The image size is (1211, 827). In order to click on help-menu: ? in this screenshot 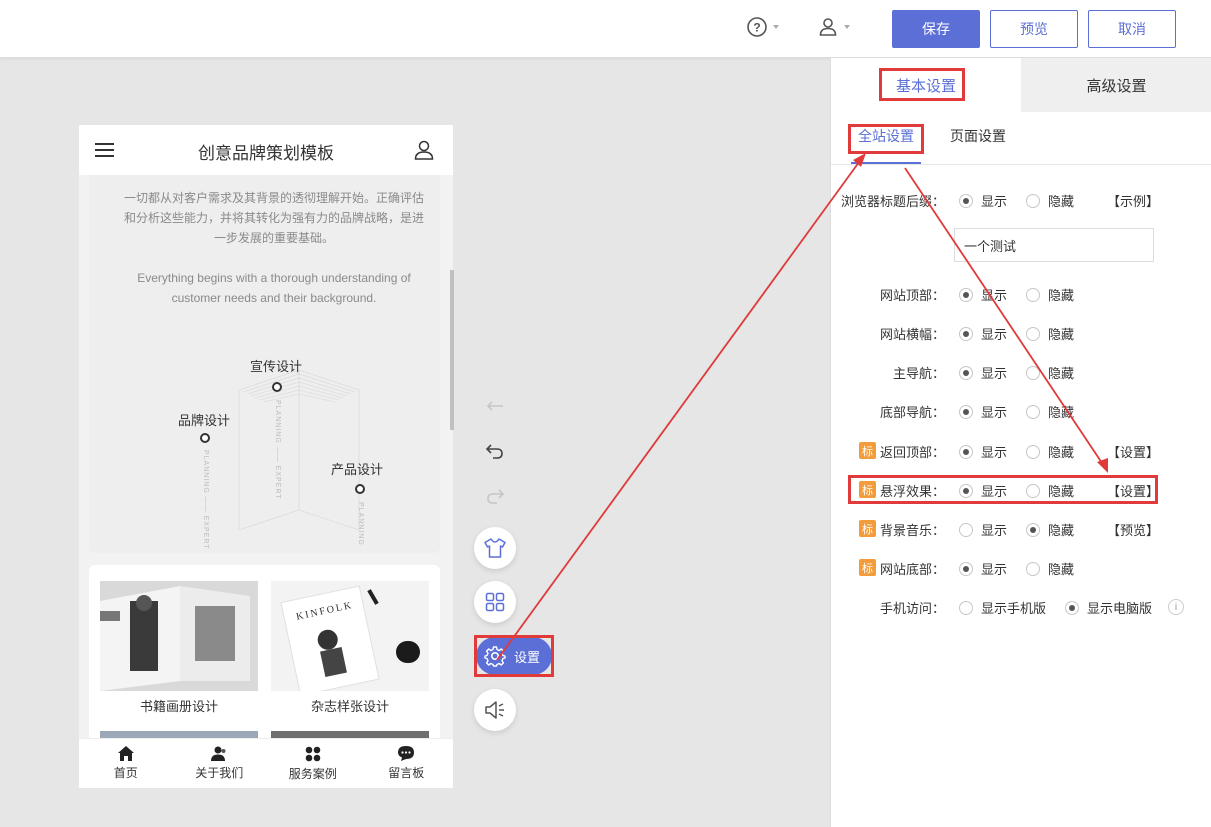, I will do `click(762, 27)`.